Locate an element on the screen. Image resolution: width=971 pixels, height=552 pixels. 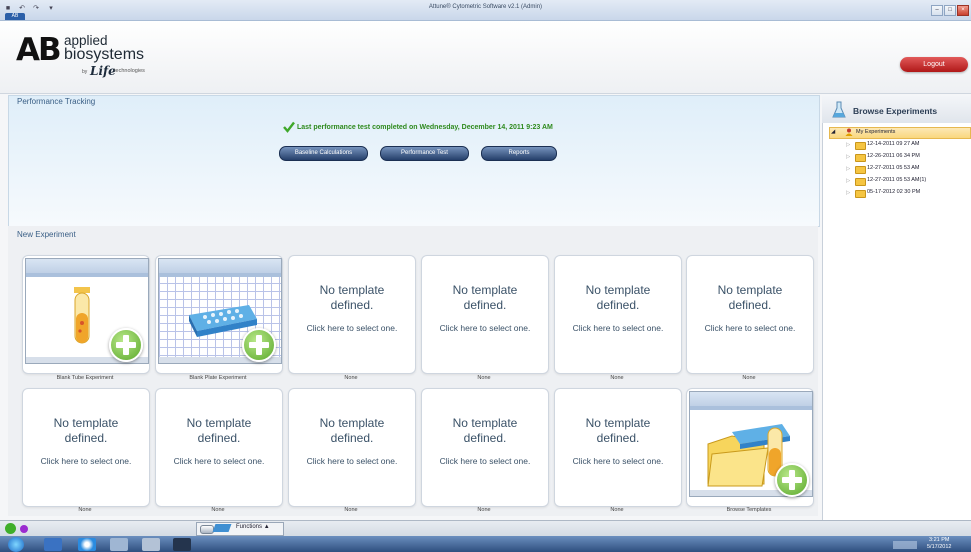
tree-folder-item: 12-27-2011 05 53 AM(1) is located at coordinates (896, 180).